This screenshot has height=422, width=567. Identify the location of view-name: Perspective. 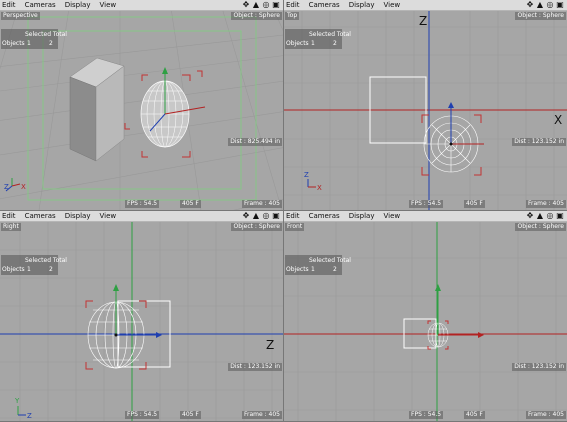
(20, 16).